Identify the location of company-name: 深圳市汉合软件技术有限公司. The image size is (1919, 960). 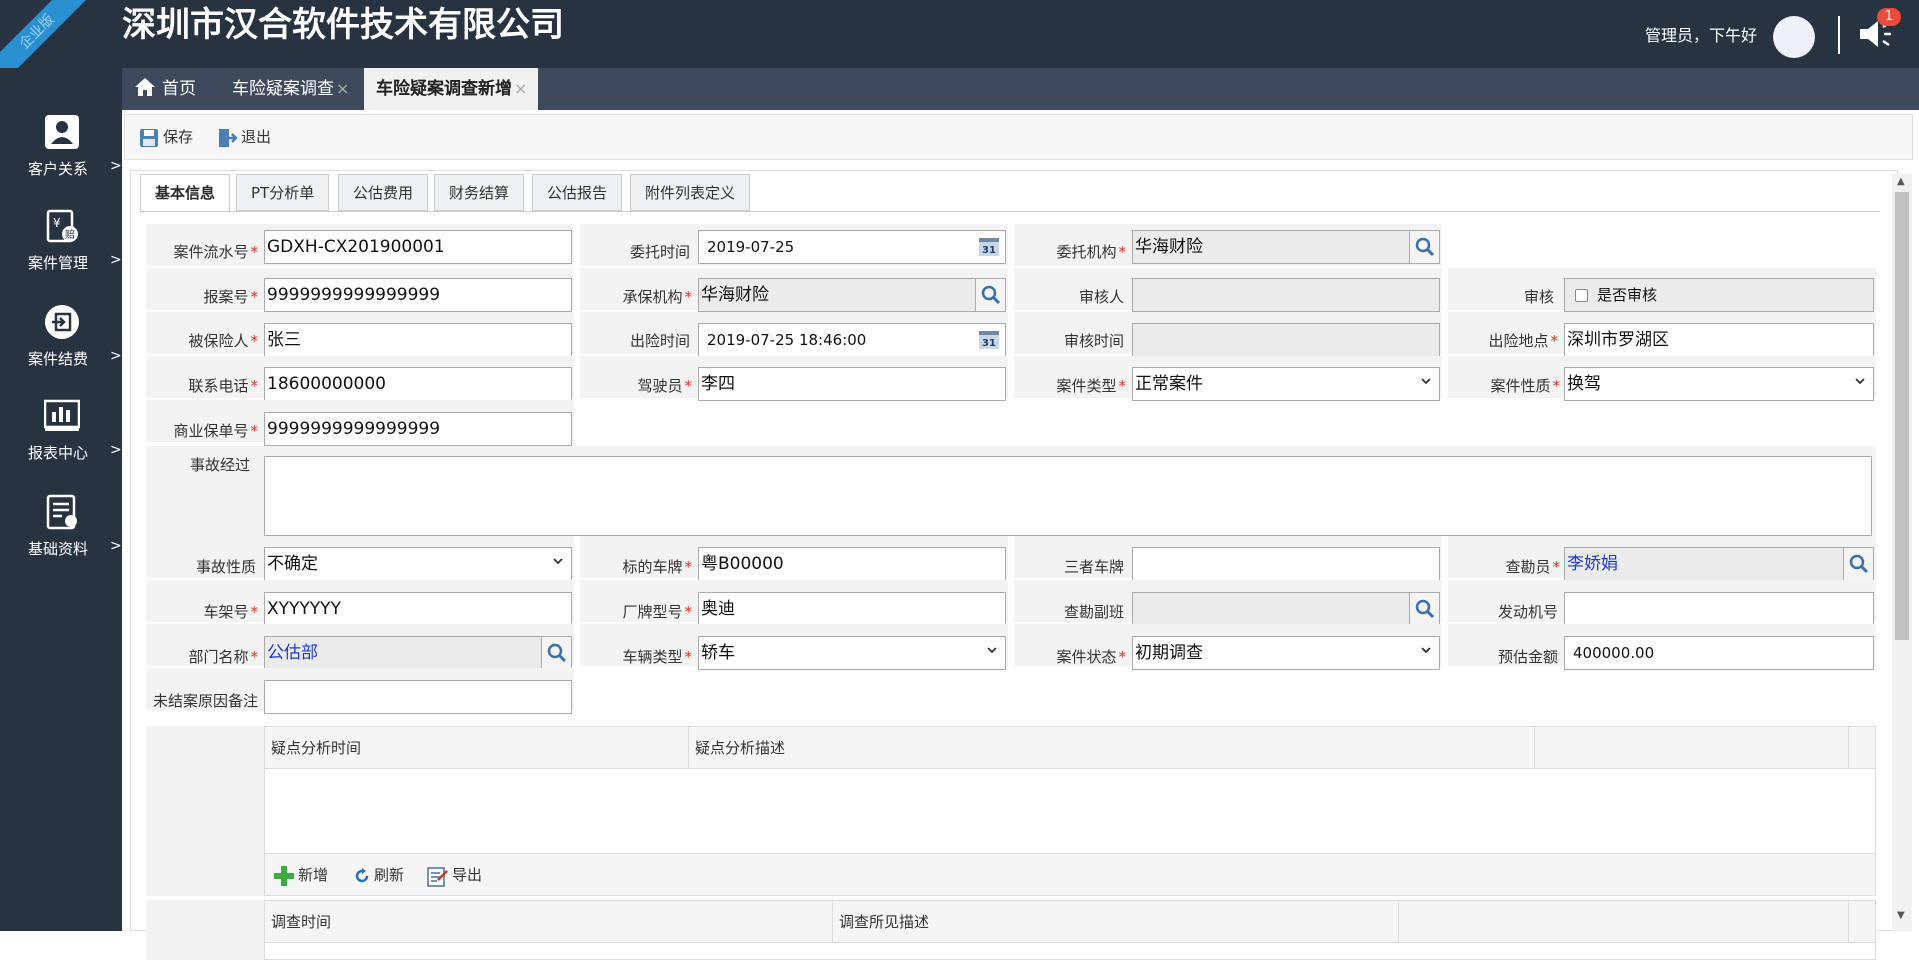
(343, 25).